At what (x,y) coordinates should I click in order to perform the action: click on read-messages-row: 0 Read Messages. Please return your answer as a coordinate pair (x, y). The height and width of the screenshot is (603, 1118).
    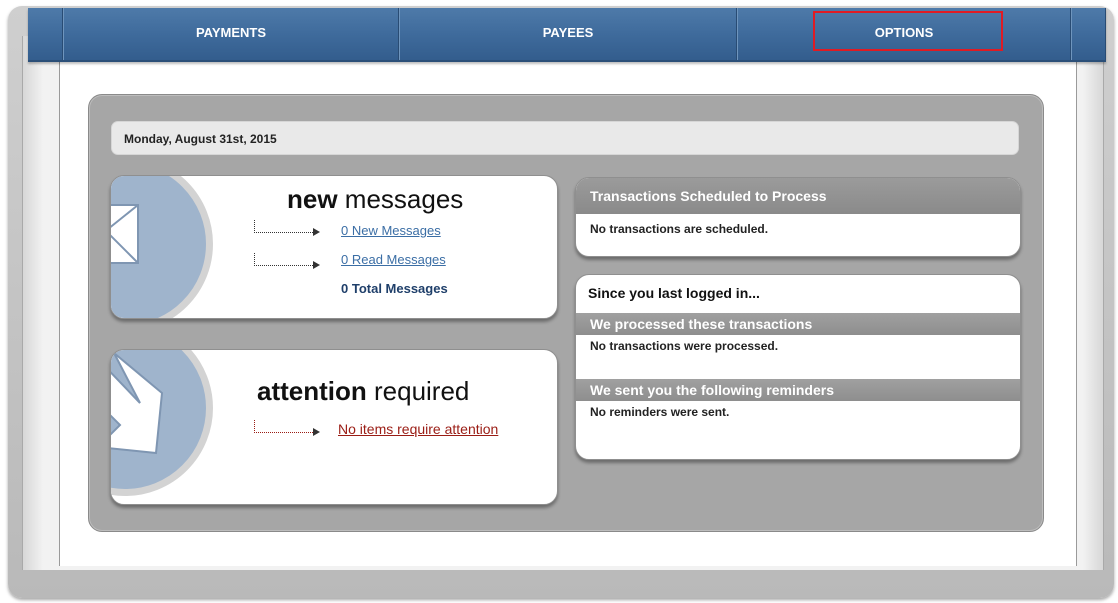
    Looking at the image, I should click on (393, 259).